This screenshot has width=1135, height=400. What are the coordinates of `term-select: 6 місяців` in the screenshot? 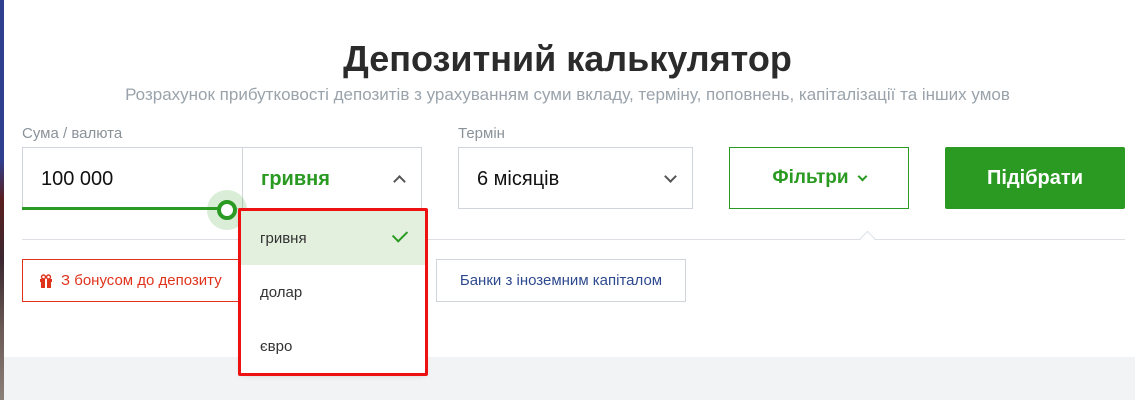 It's located at (575, 178).